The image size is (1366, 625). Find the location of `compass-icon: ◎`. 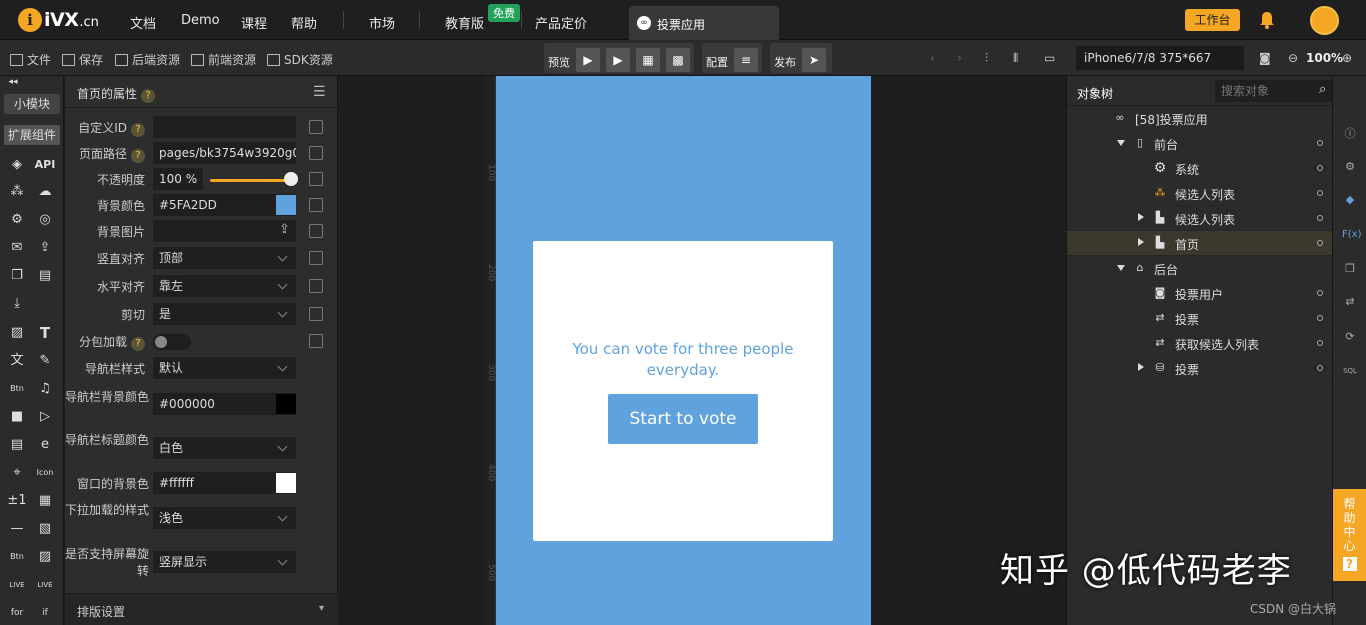

compass-icon: ◎ is located at coordinates (45, 220).